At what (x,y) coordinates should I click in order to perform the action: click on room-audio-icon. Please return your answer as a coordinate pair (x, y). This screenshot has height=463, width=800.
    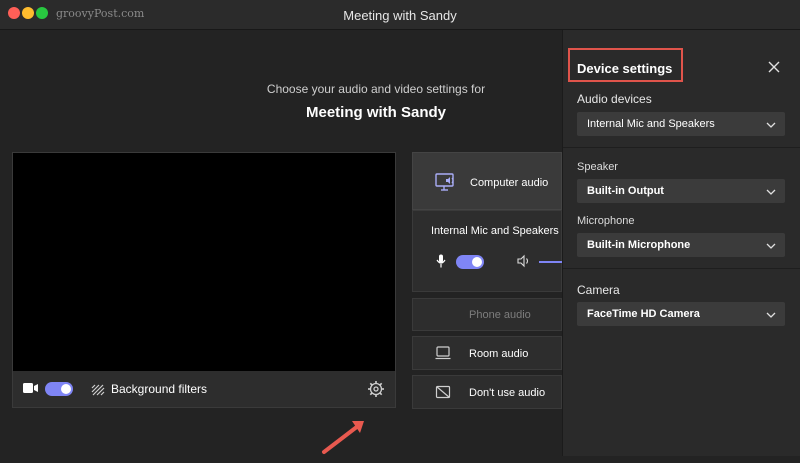
    Looking at the image, I should click on (443, 355).